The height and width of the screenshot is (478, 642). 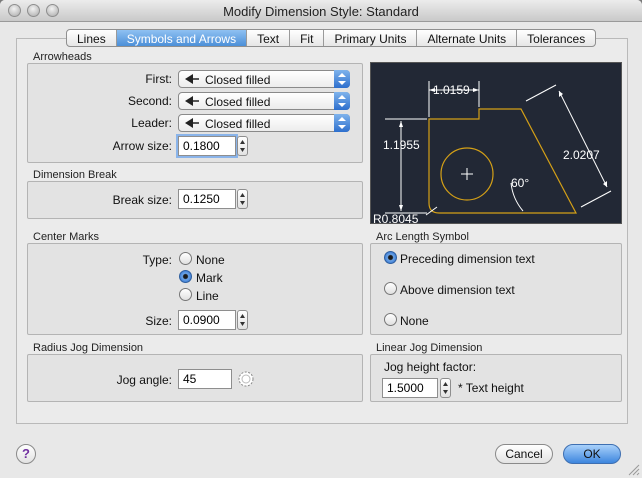 I want to click on leader-arrow-label: Leader:, so click(x=151, y=123).